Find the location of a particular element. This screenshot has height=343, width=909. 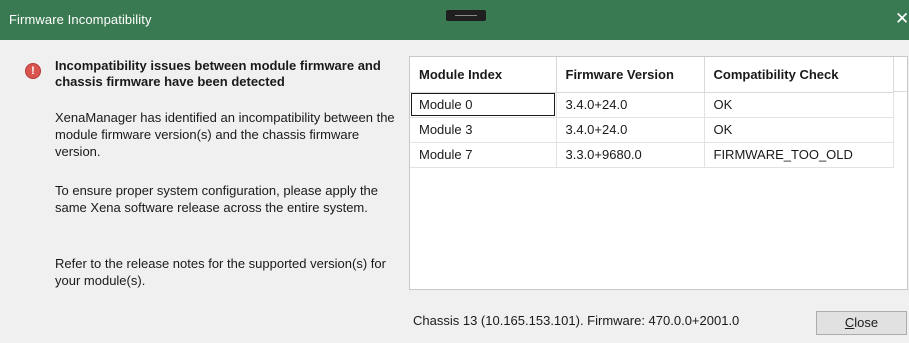

grip-line is located at coordinates (466, 15).